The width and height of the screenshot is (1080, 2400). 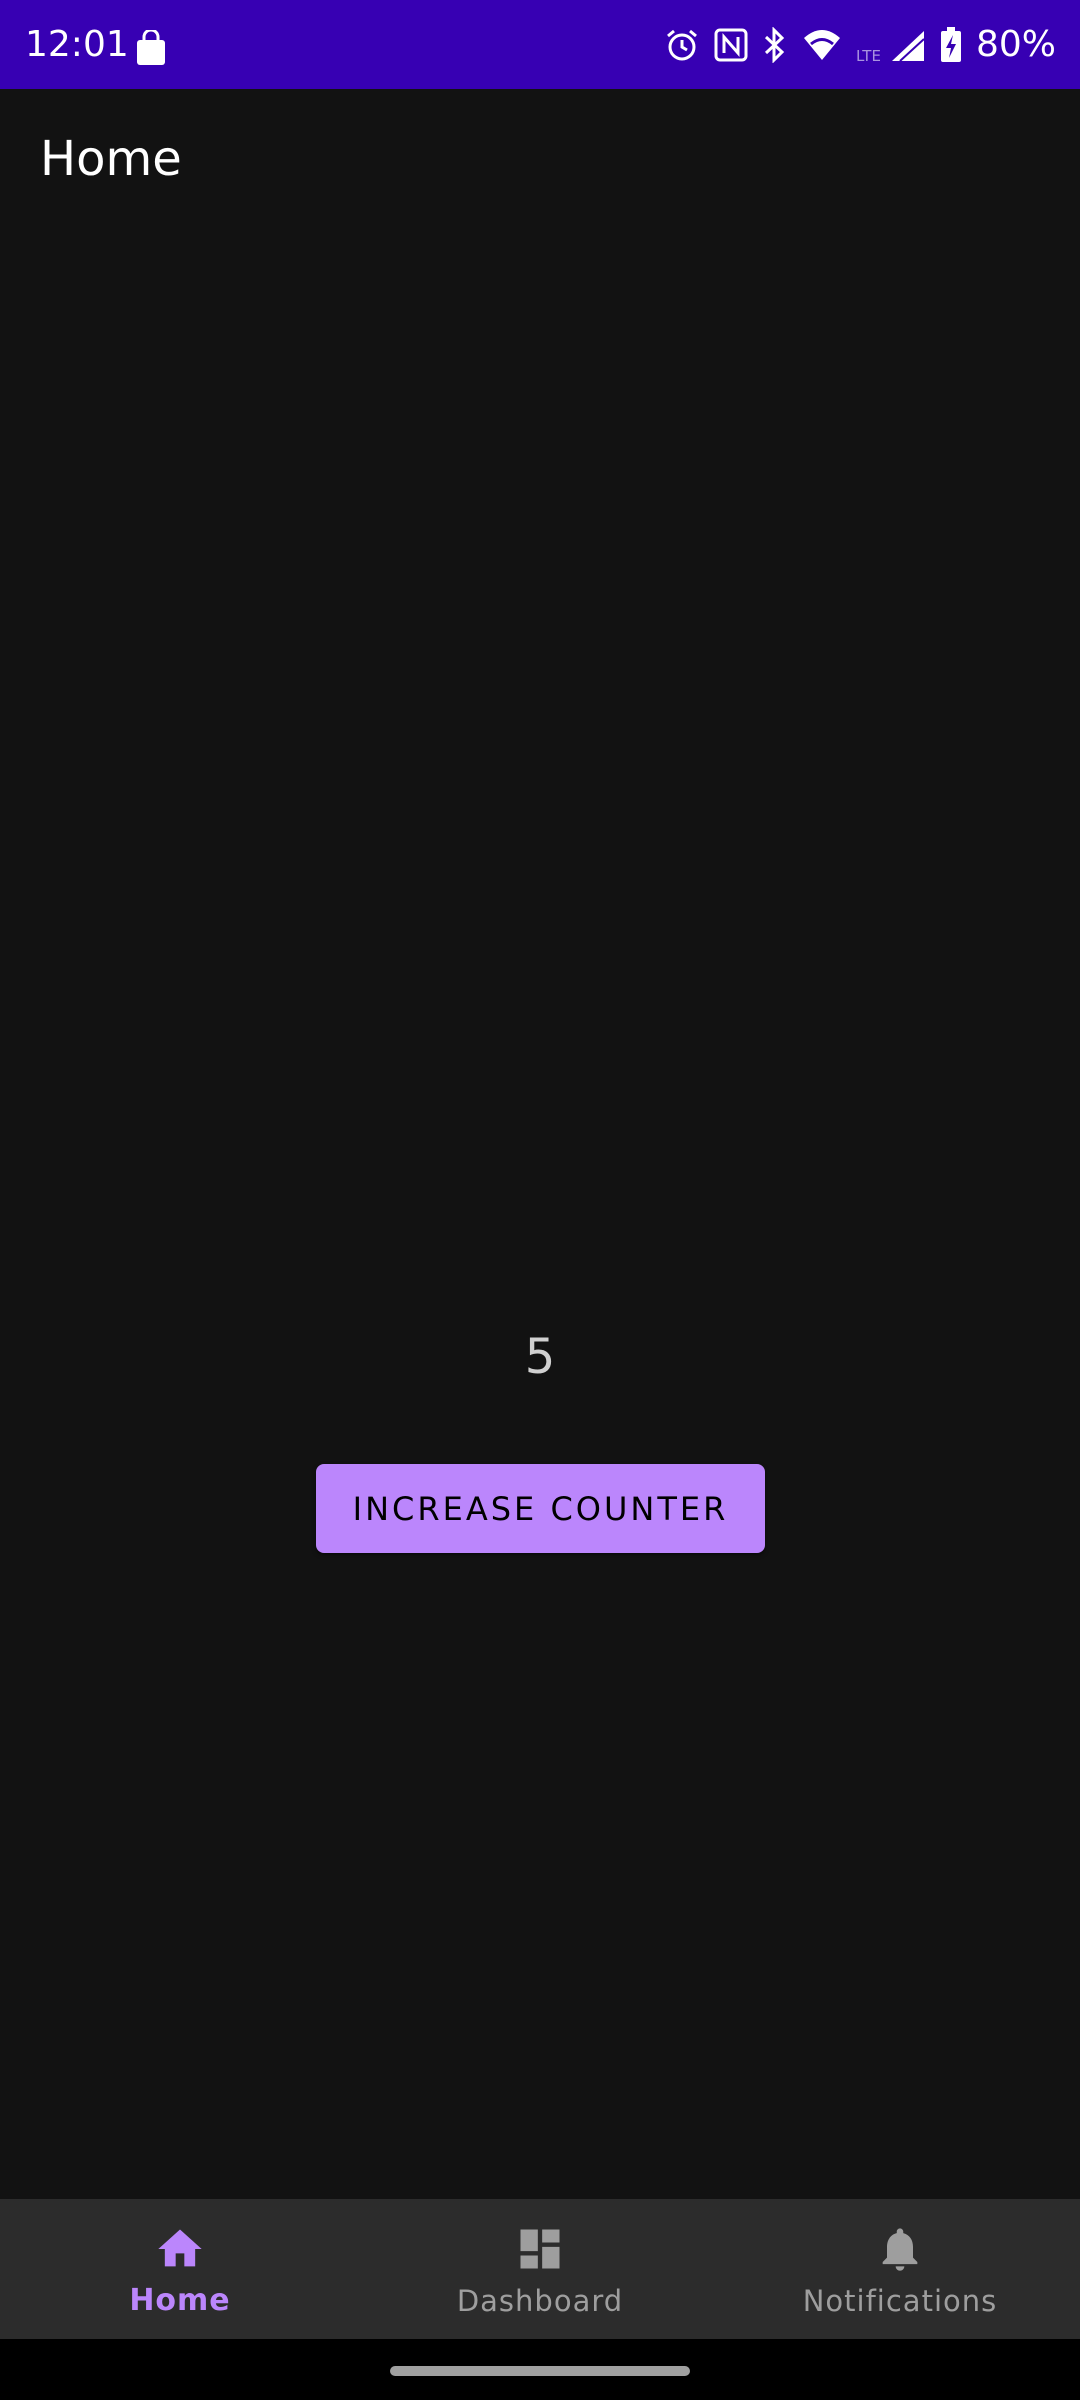 What do you see at coordinates (774, 45) in the screenshot?
I see `bluetooth-icon` at bounding box center [774, 45].